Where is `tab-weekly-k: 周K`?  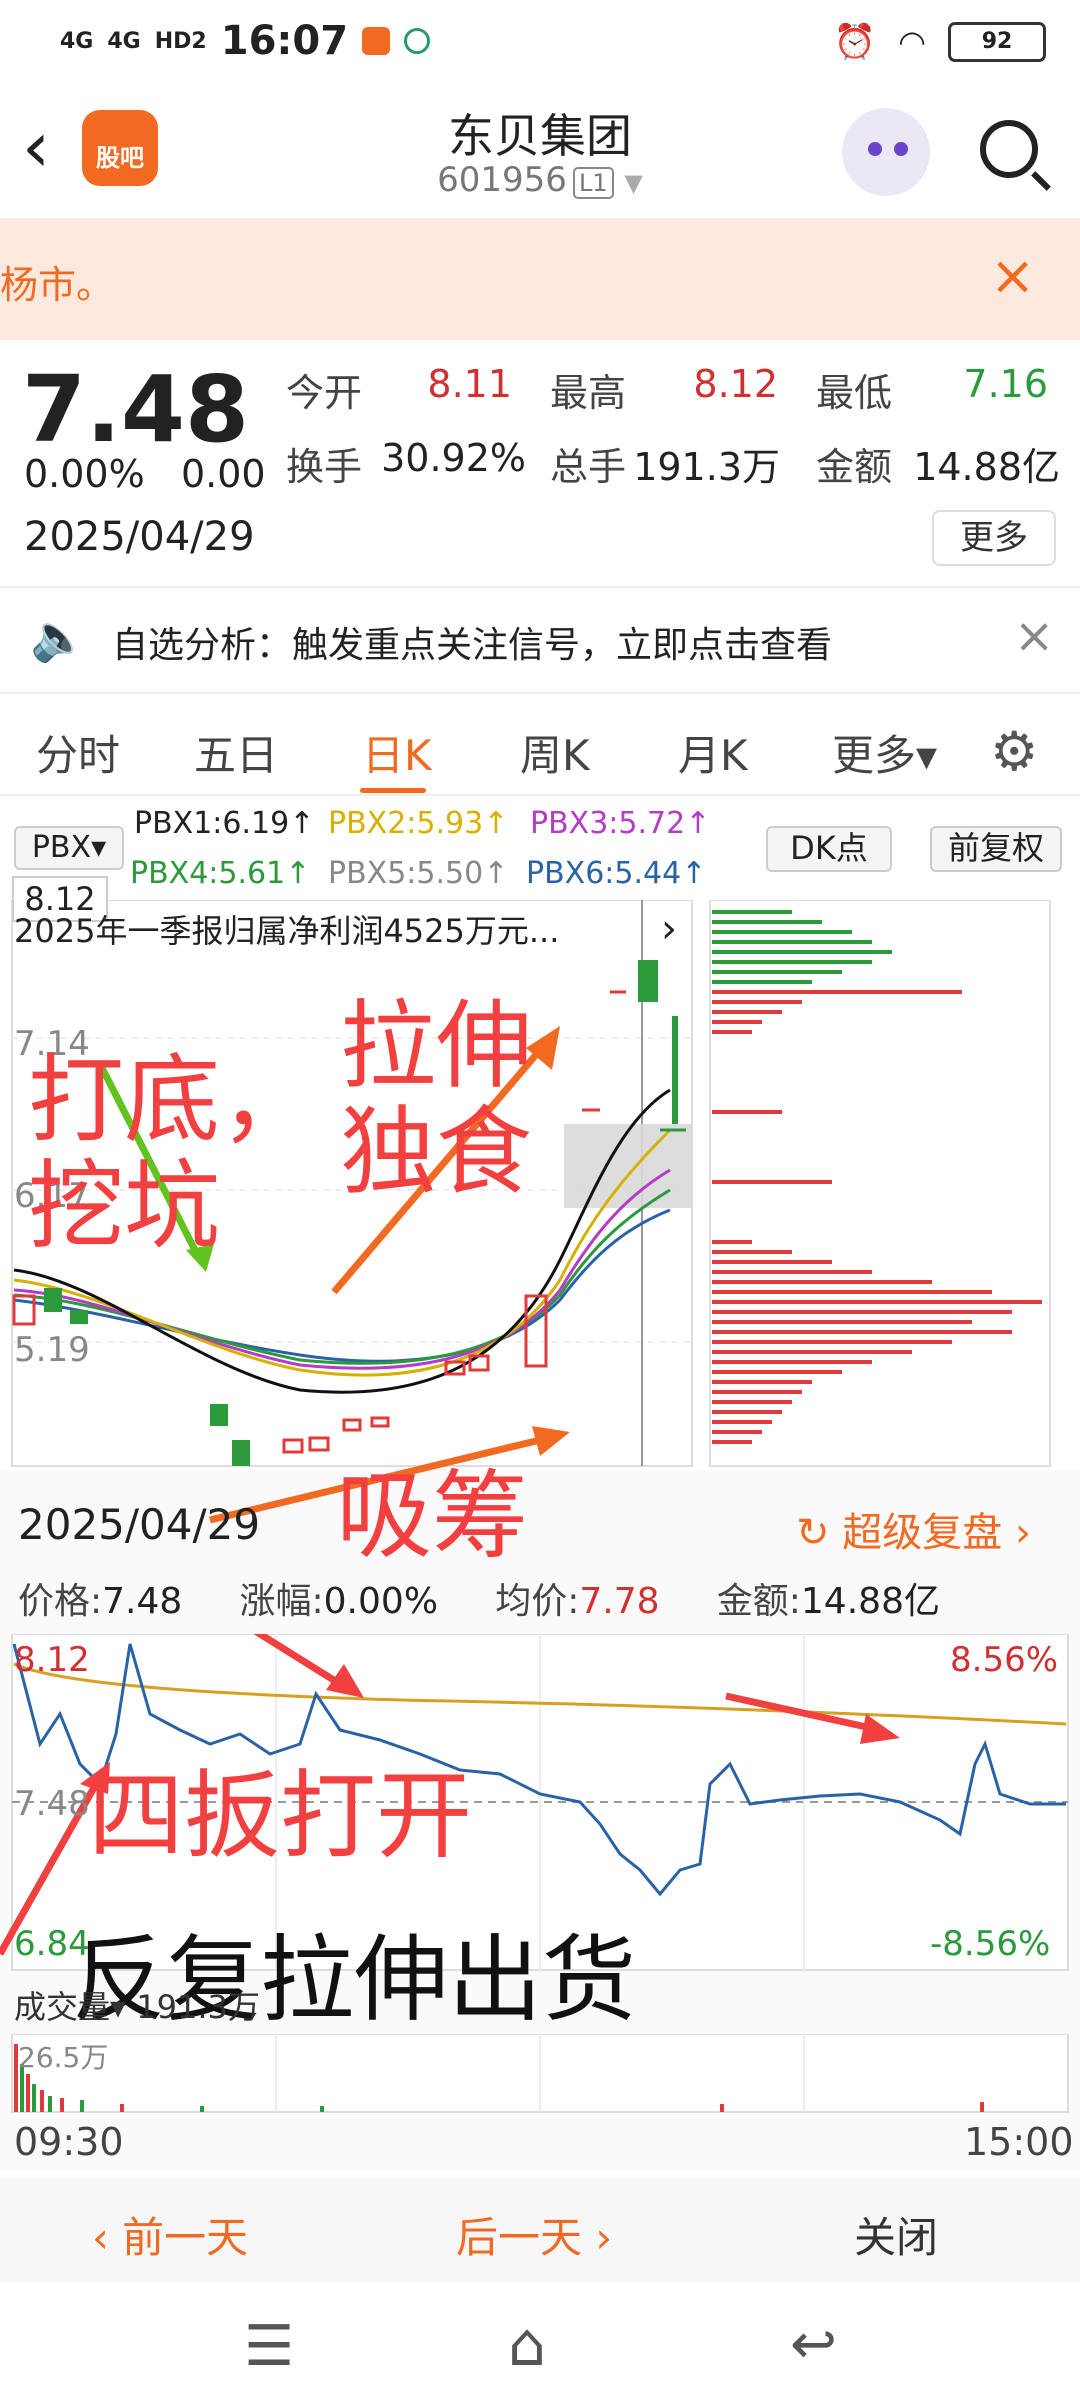
tab-weekly-k: 周K is located at coordinates (555, 752).